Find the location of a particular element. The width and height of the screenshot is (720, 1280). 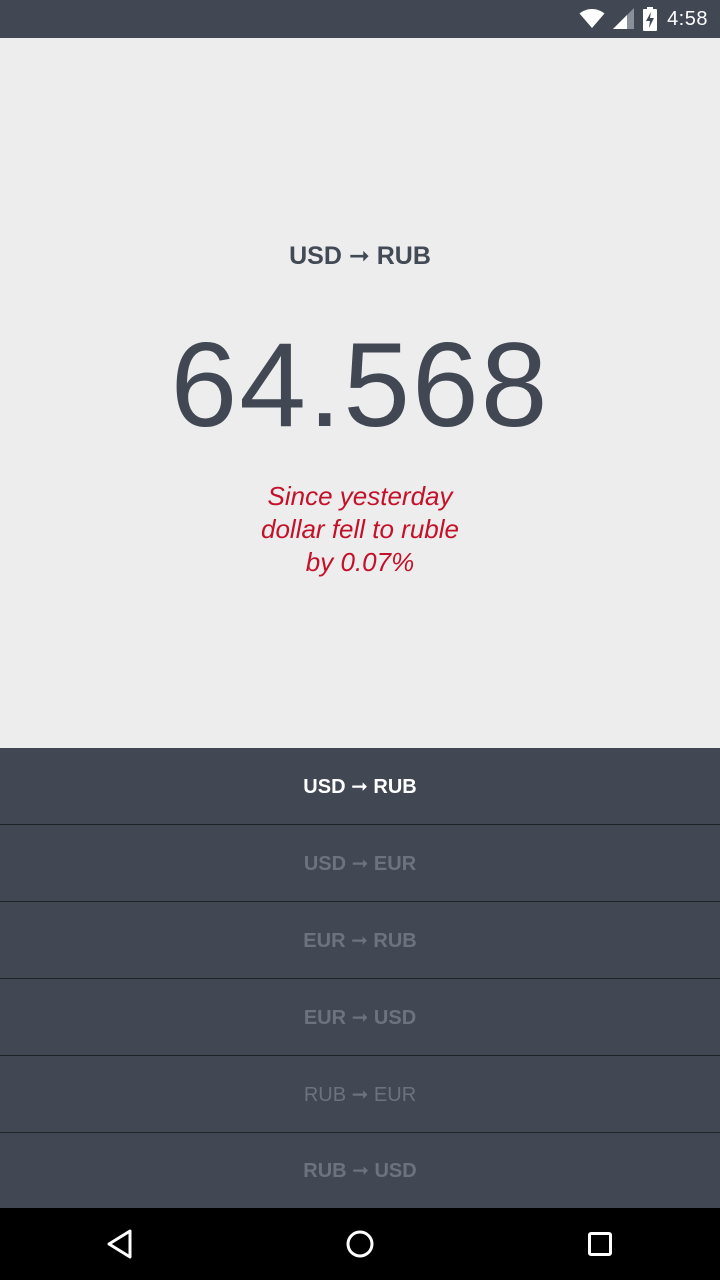

exchange-rate-value: 64.568 is located at coordinates (360, 385).